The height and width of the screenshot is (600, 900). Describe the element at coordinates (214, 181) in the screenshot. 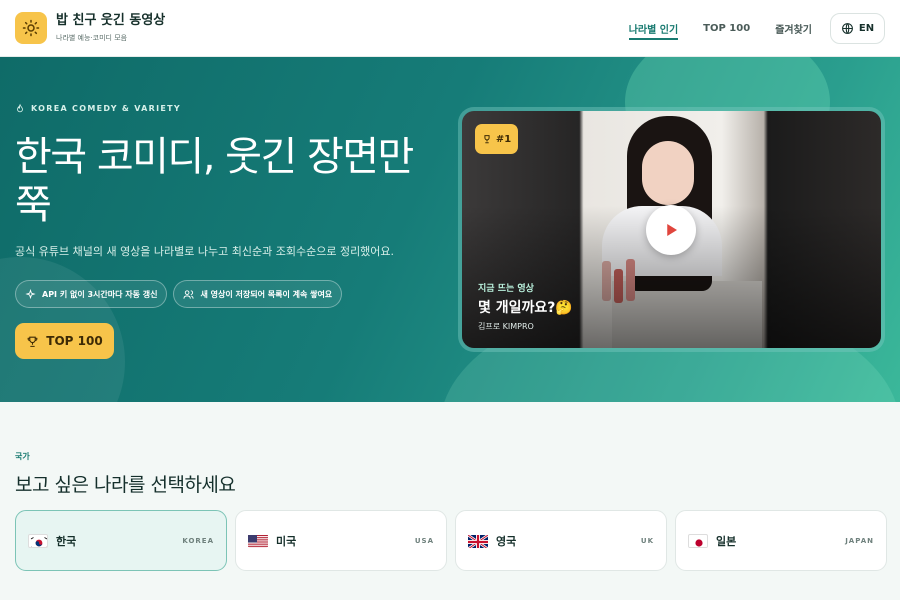

I see `hero-title: 한국 코미디, 웃긴 장면만 쭉` at that location.